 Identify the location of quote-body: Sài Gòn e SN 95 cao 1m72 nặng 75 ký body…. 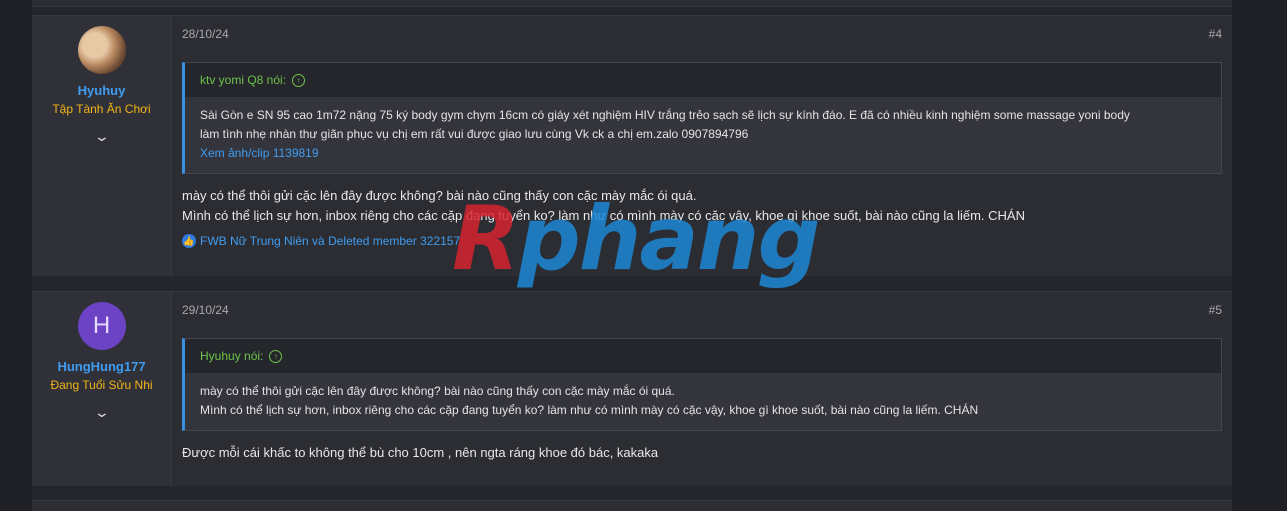
(703, 135).